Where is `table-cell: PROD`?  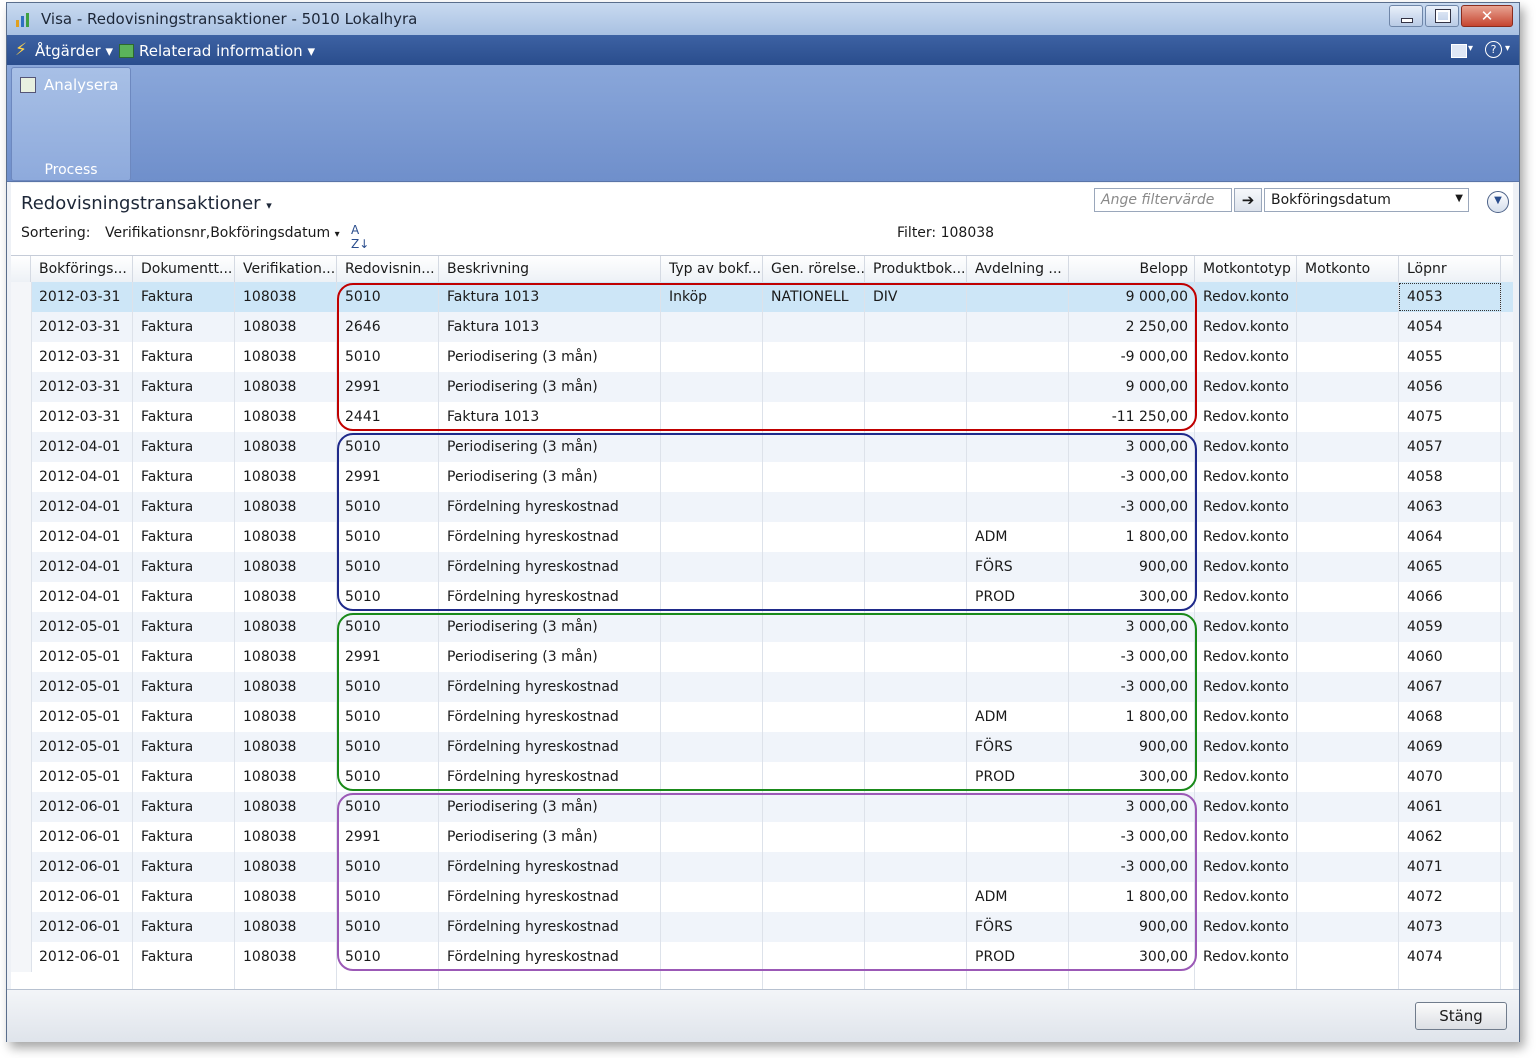 table-cell: PROD is located at coordinates (1018, 597).